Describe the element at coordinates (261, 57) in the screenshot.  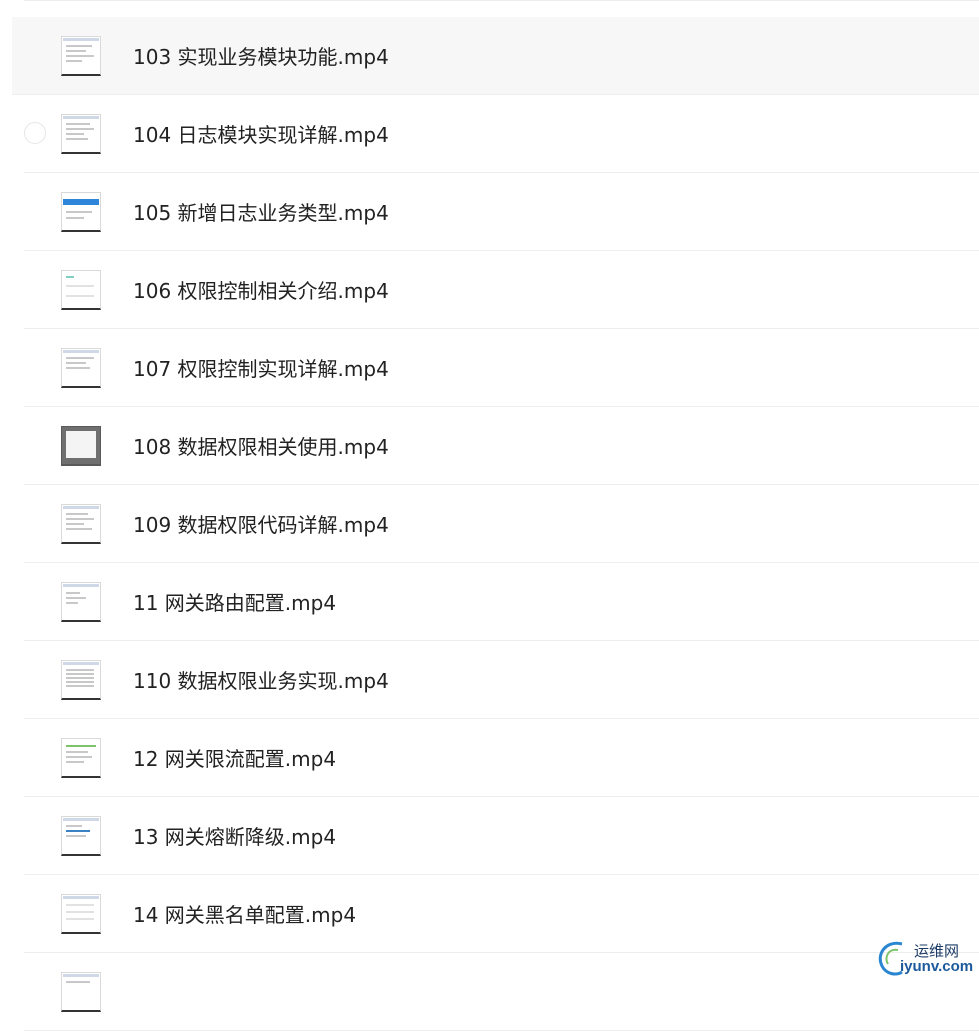
I see `file-name: 103 实现业务模块功能.mp4` at that location.